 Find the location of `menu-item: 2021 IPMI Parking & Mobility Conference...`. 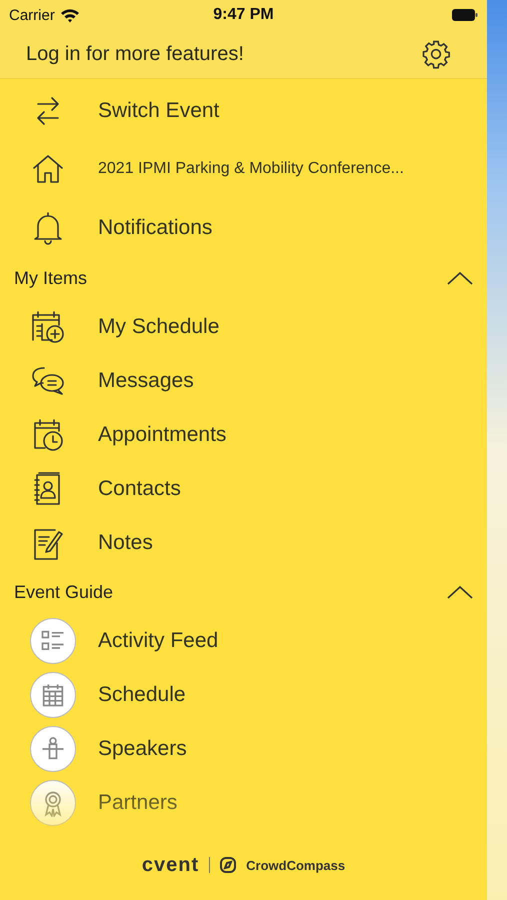

menu-item: 2021 IPMI Parking & Mobility Conference... is located at coordinates (243, 169).